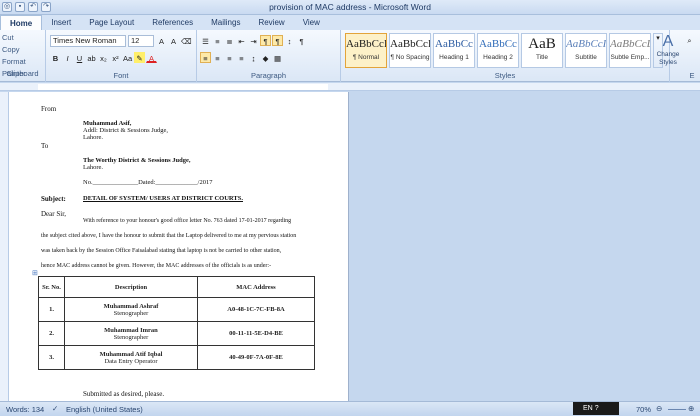 Image resolution: width=700 pixels, height=416 pixels. I want to click on style-normal: AaBbCcI ¶ Normal, so click(366, 50).